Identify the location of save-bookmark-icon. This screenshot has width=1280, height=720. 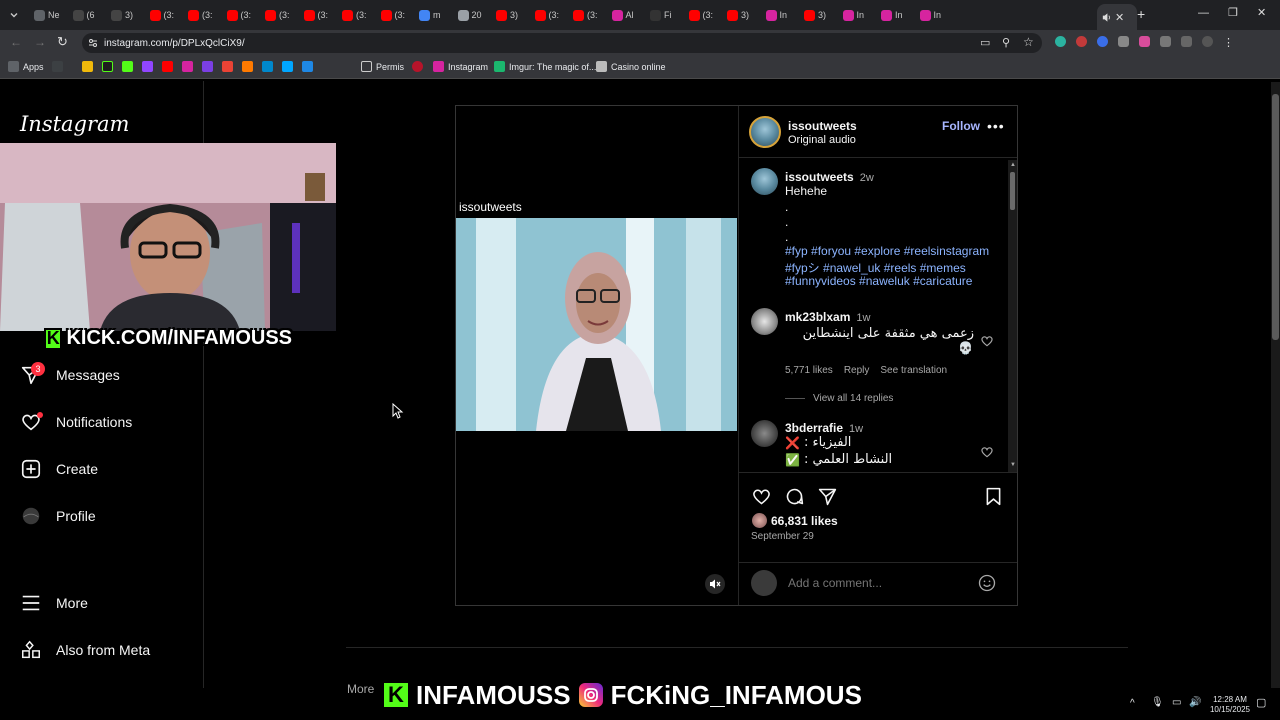
(993, 496).